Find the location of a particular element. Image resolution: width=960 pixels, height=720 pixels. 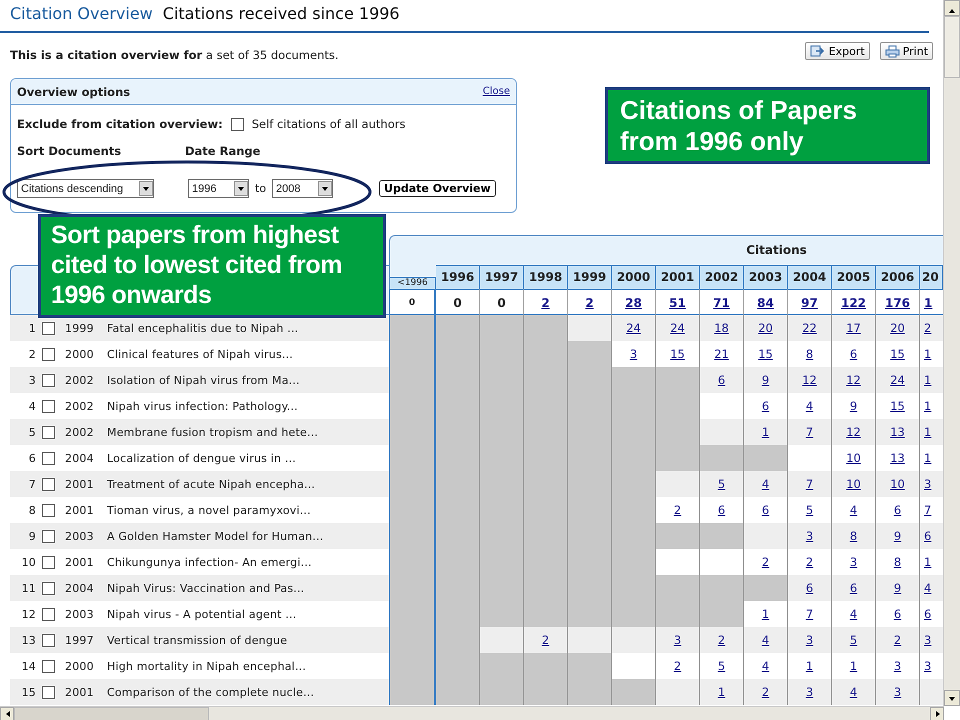

print-button: Print is located at coordinates (907, 51).